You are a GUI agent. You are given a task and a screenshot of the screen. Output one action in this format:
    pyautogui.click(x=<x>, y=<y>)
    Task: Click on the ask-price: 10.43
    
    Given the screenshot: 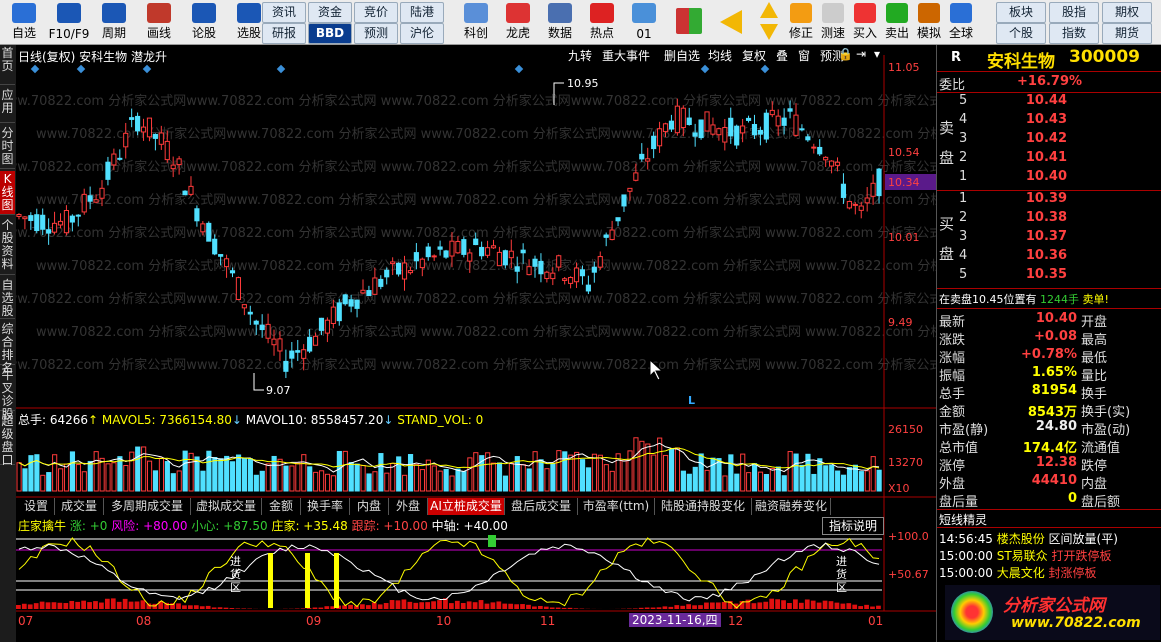 What is the action you would take?
    pyautogui.click(x=1037, y=119)
    